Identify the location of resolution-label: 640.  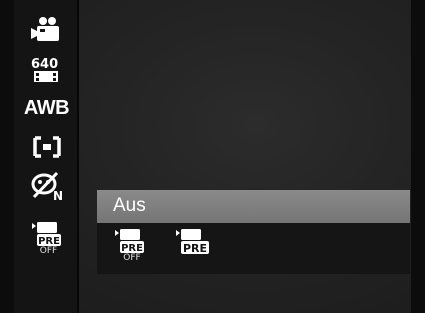
(44, 64).